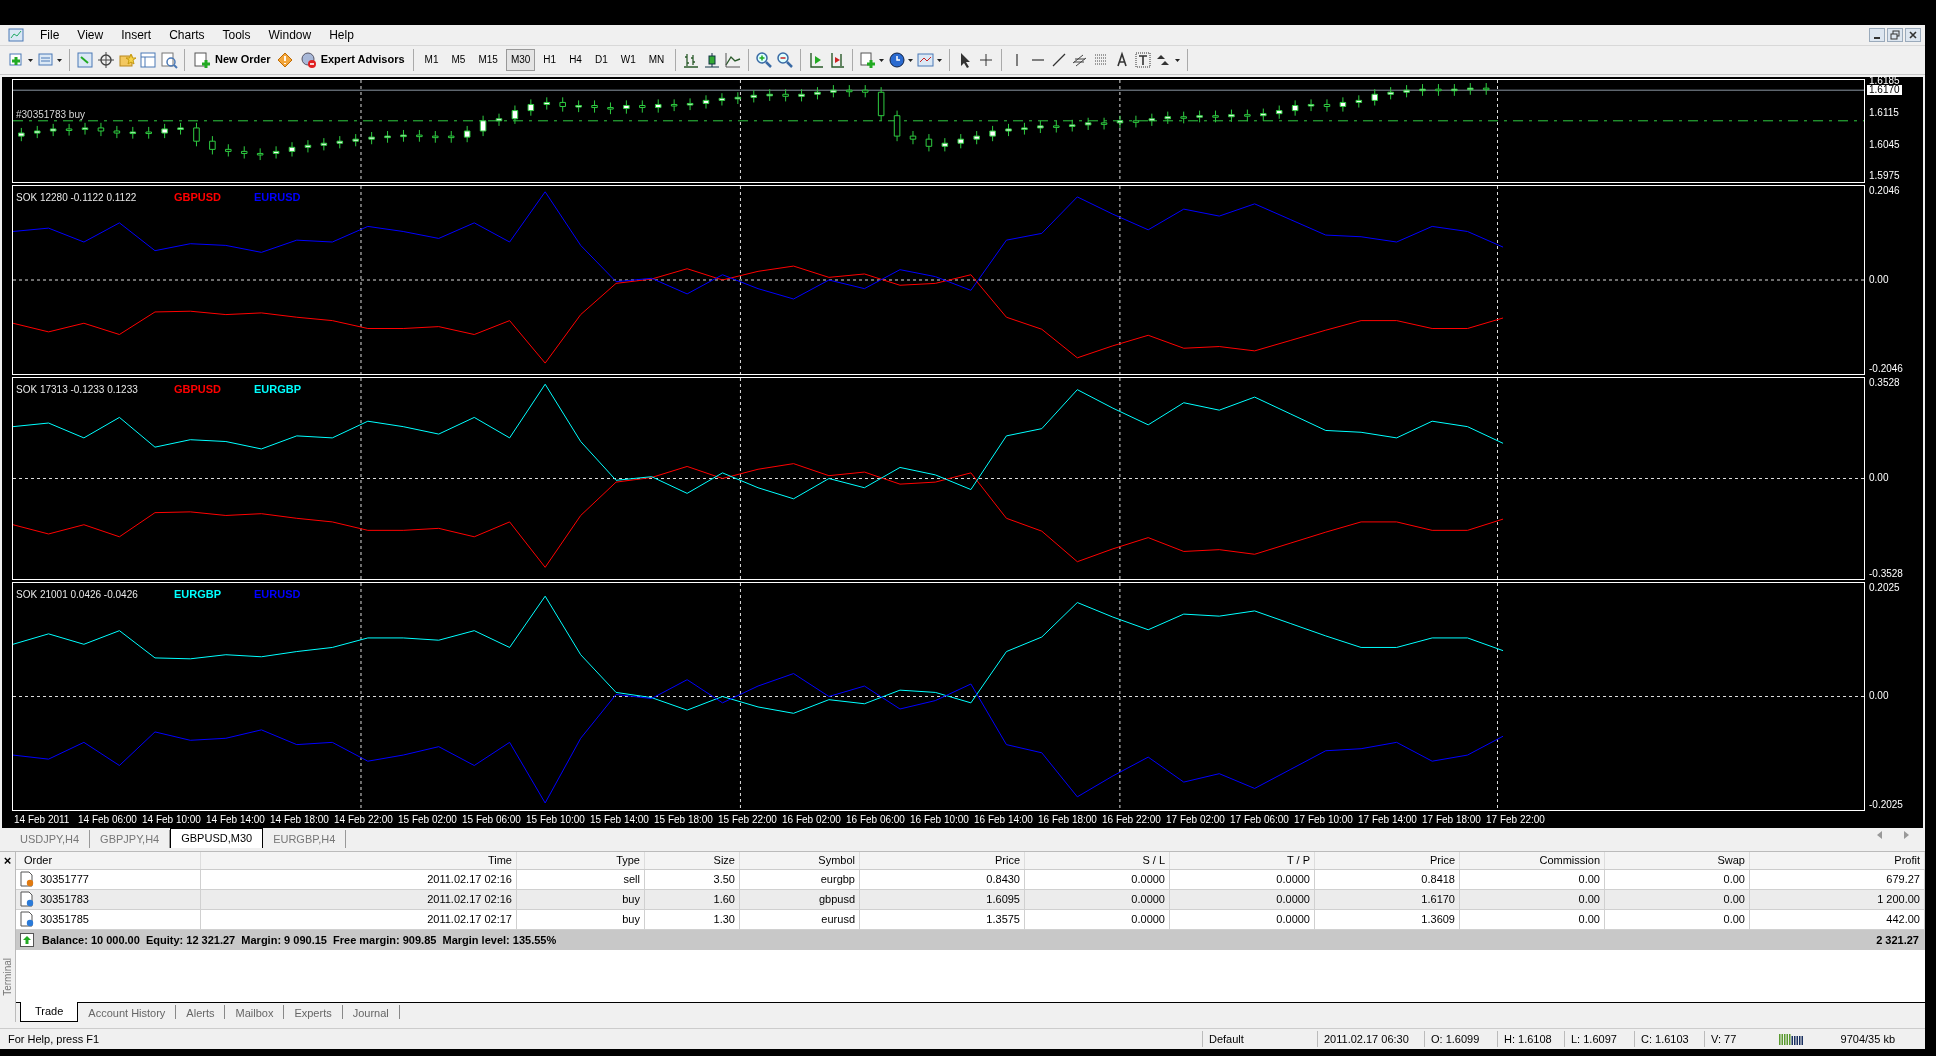  Describe the element at coordinates (581, 860) in the screenshot. I see `column-header: Type` at that location.